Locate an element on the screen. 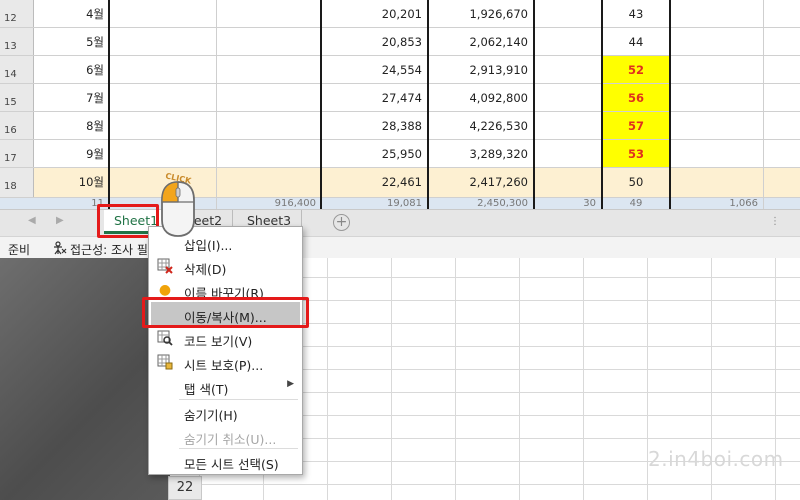 The height and width of the screenshot is (500, 800). row-header: 12 is located at coordinates (17, 13).